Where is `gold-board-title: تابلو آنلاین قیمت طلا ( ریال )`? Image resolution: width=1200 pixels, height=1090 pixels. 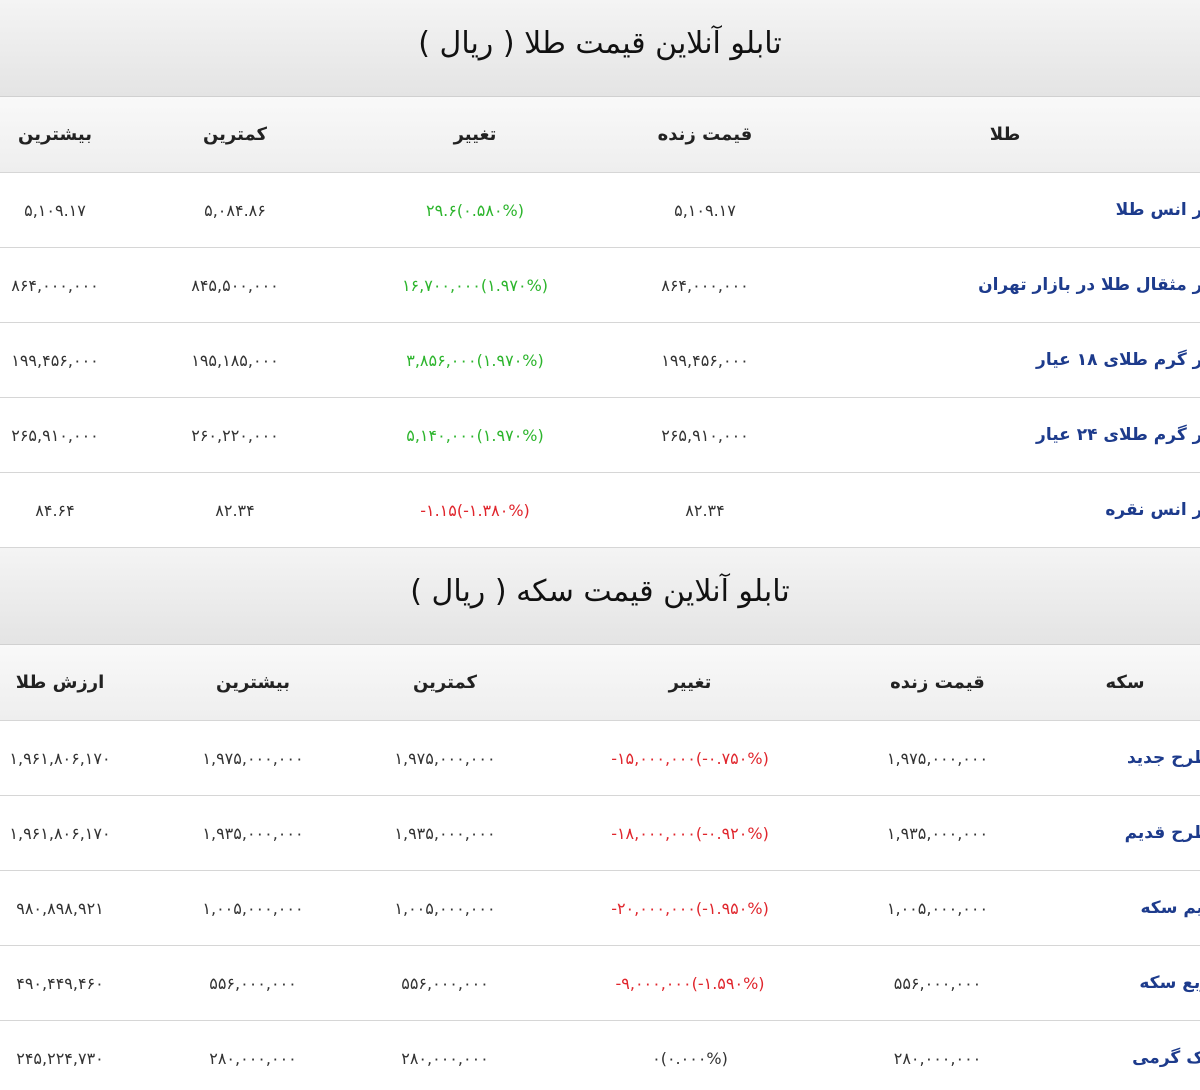
gold-board-title: تابلو آنلاین قیمت طلا ( ریال ) is located at coordinates (600, 48).